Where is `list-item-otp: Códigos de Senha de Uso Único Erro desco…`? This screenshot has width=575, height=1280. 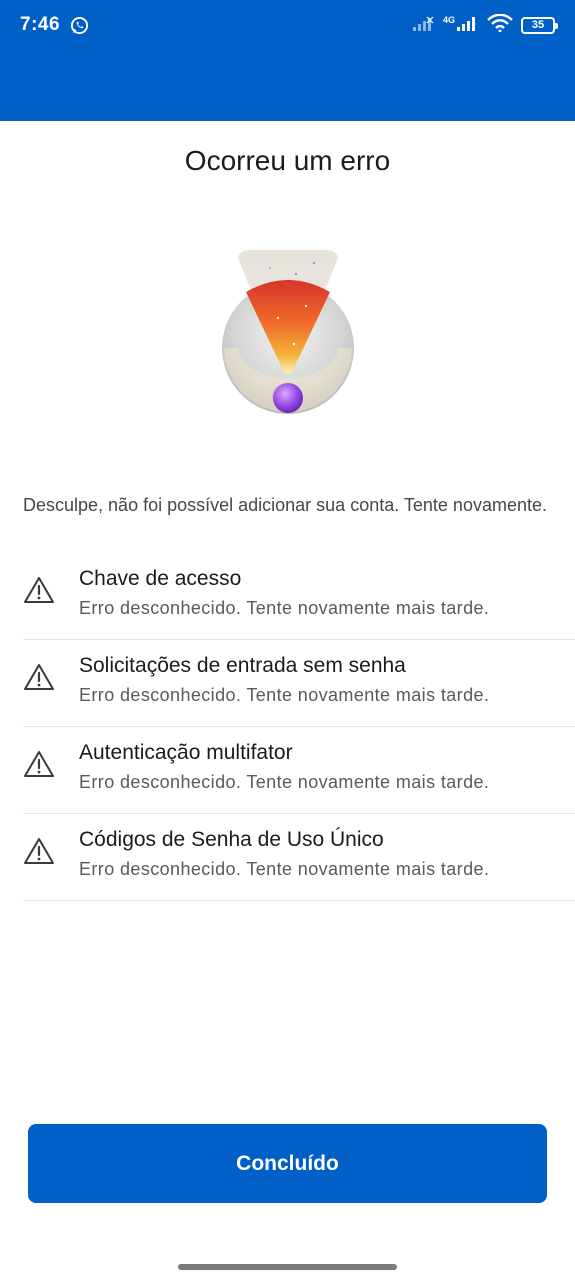
list-item-otp: Códigos de Senha de Uso Único Erro desco… is located at coordinates (299, 857).